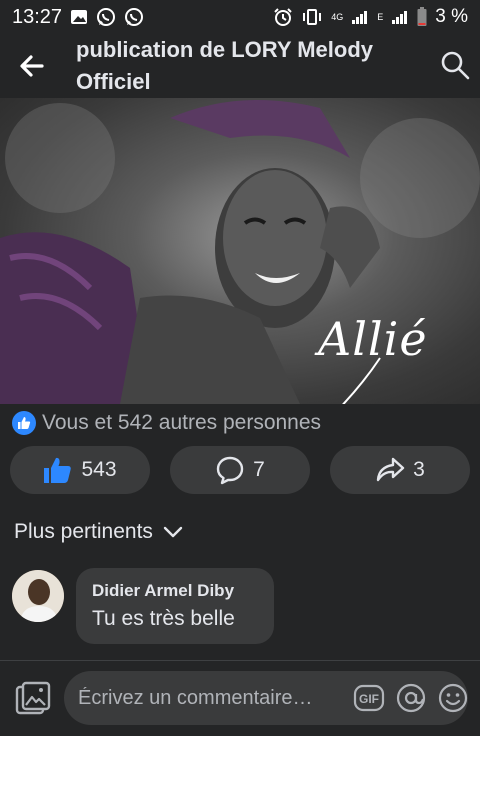 The image size is (480, 800). What do you see at coordinates (419, 469) in the screenshot?
I see `share-count: 3` at bounding box center [419, 469].